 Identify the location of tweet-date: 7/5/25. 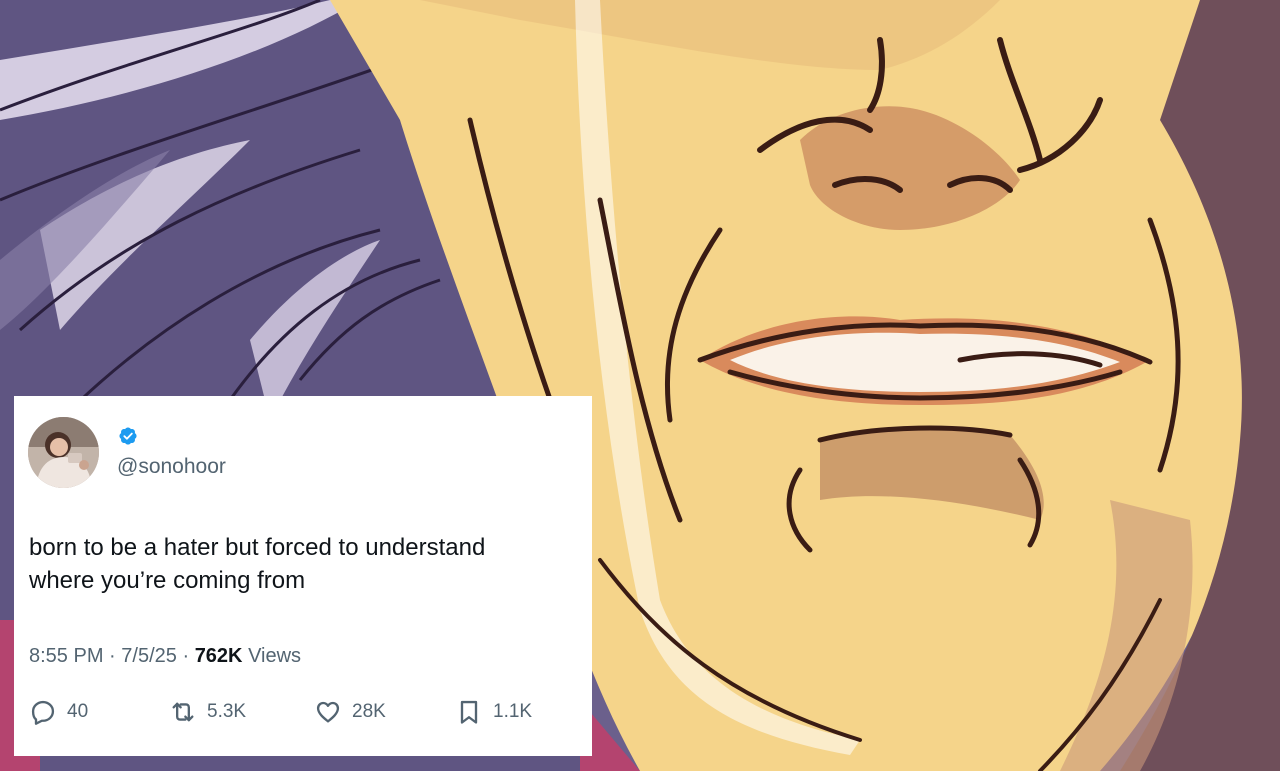
(149, 656).